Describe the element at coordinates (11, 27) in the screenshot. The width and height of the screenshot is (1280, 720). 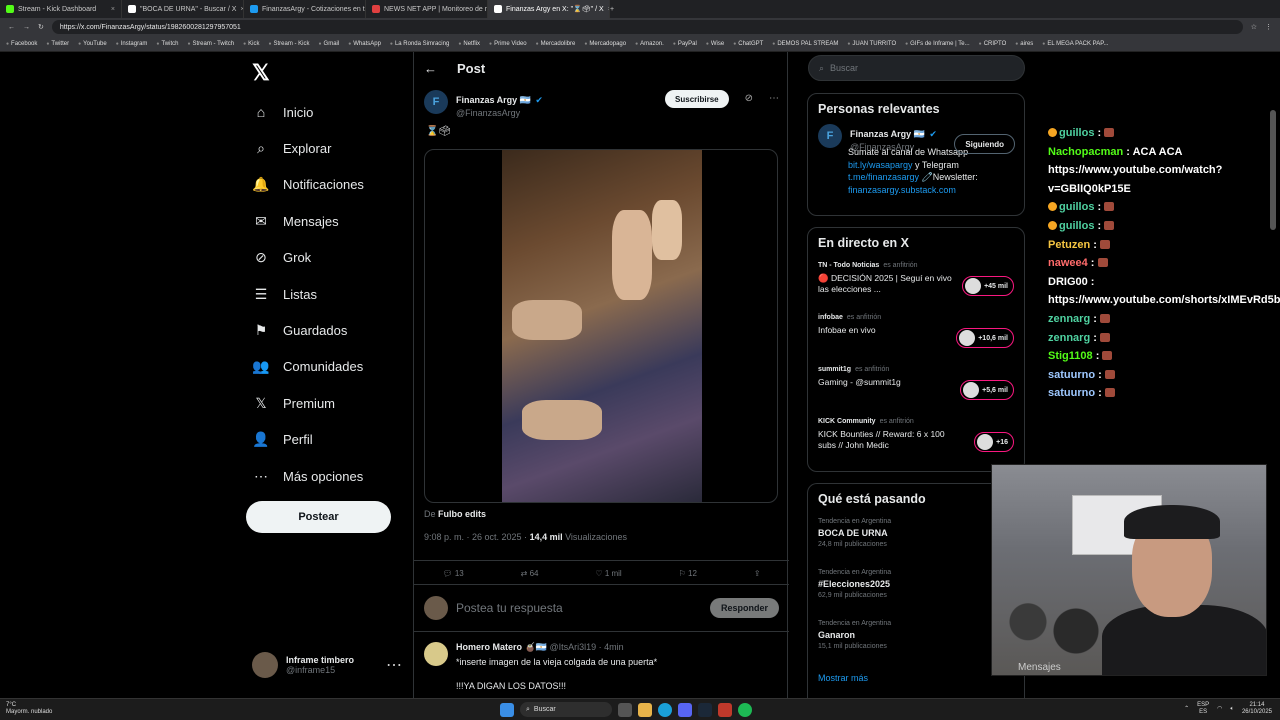
I see `back-icon: ←` at that location.